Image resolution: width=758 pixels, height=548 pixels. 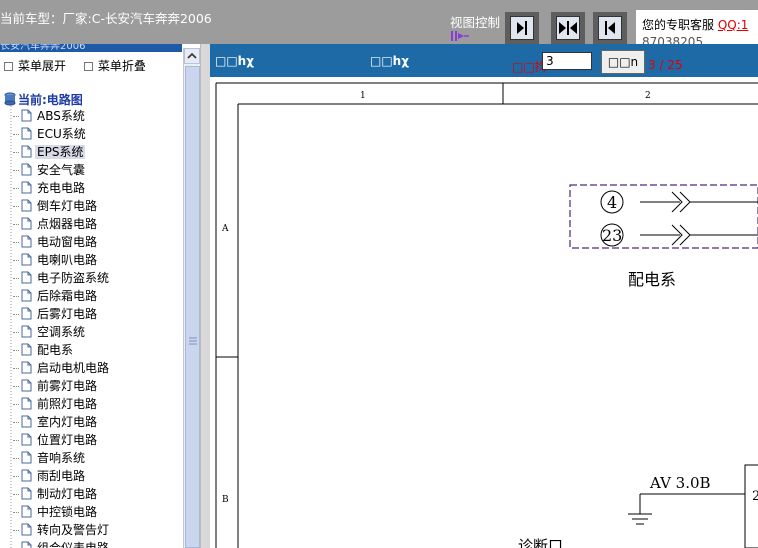 What do you see at coordinates (363, 96) in the screenshot?
I see `column-label-1: 1` at bounding box center [363, 96].